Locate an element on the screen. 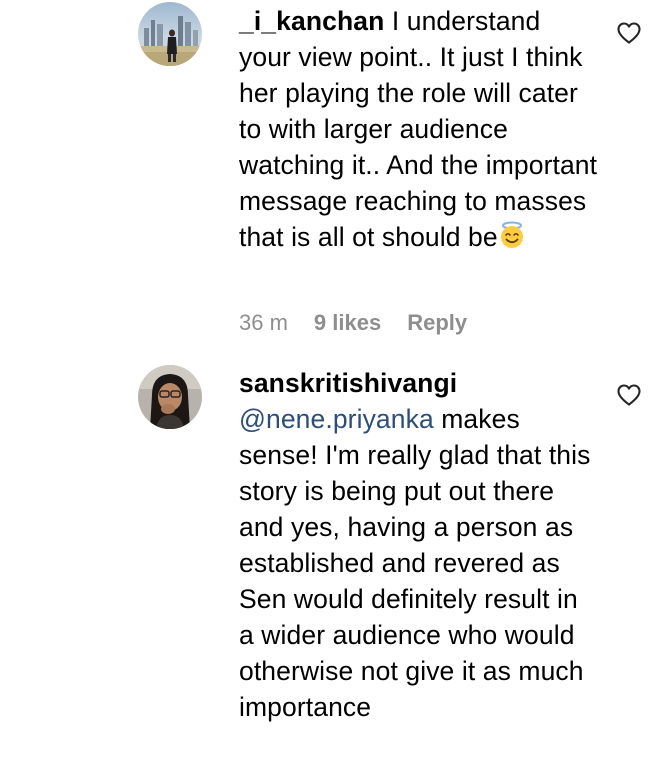  comment-timestamp: 36 m is located at coordinates (263, 322).